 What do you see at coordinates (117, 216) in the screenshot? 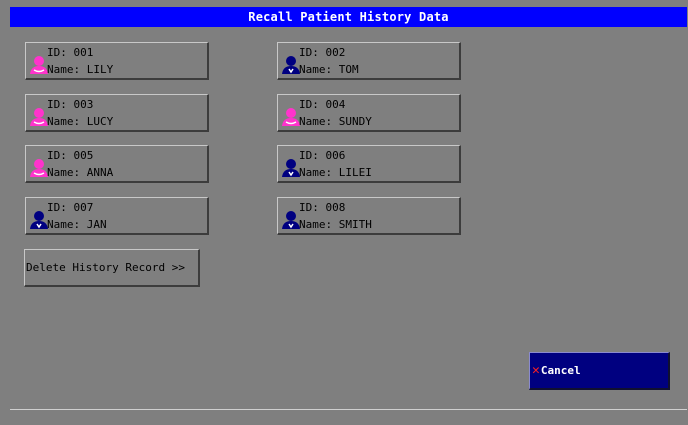
I see `patient-card: ID: 007 Name: JAN` at bounding box center [117, 216].